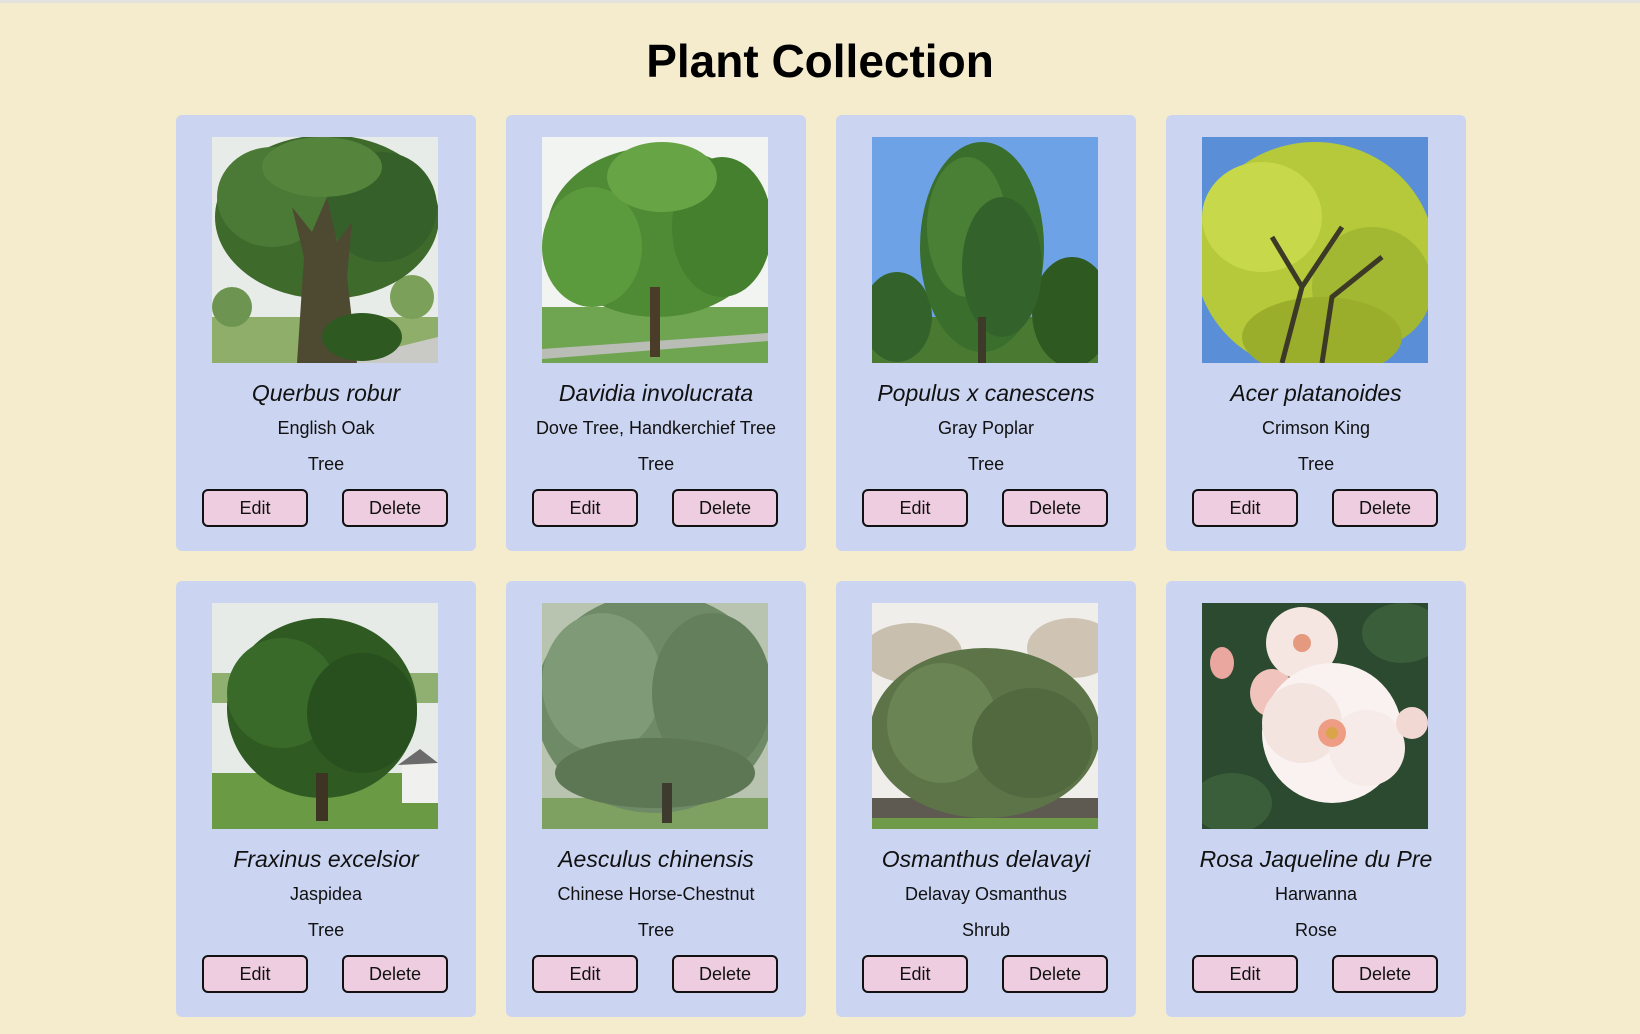 The width and height of the screenshot is (1640, 1034). Describe the element at coordinates (1316, 930) in the screenshot. I see `plant-type: Rose` at that location.